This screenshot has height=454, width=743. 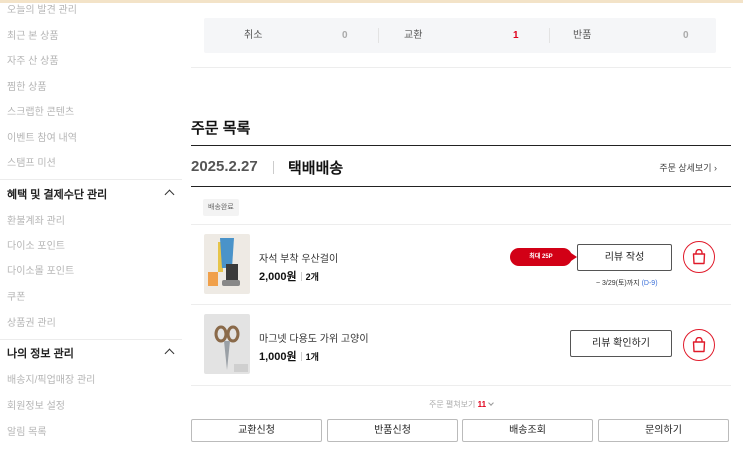 What do you see at coordinates (316, 168) in the screenshot?
I see `delivery-type: 택배배송` at bounding box center [316, 168].